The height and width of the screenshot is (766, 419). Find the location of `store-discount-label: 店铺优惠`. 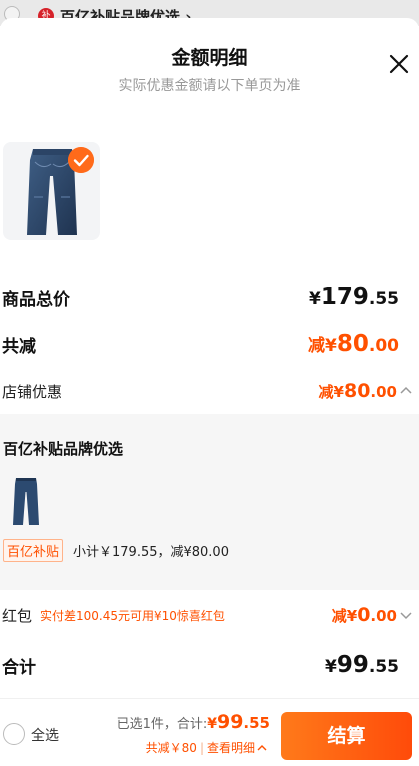

store-discount-label: 店铺优惠 is located at coordinates (32, 391).